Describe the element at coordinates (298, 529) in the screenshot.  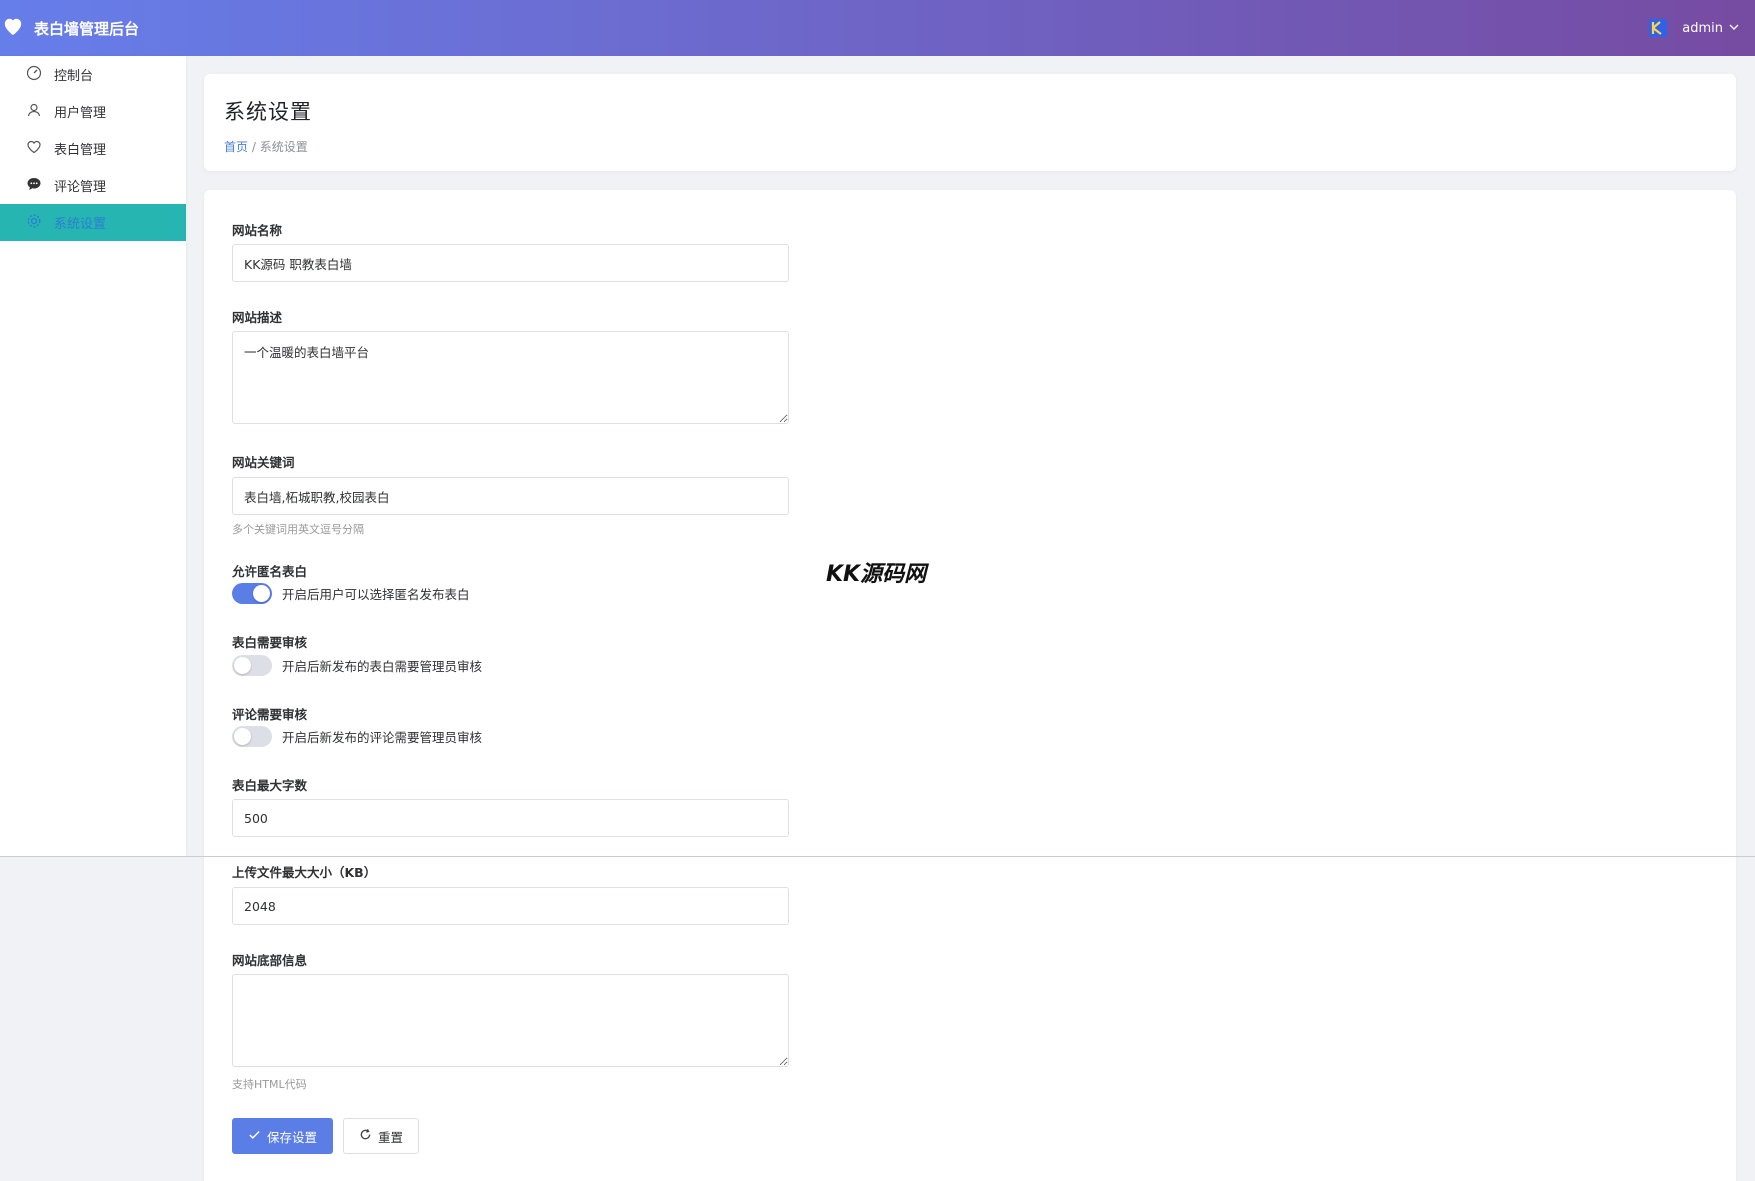
I see `site-keywords-hint: 多个关键词用英文逗号分隔` at that location.